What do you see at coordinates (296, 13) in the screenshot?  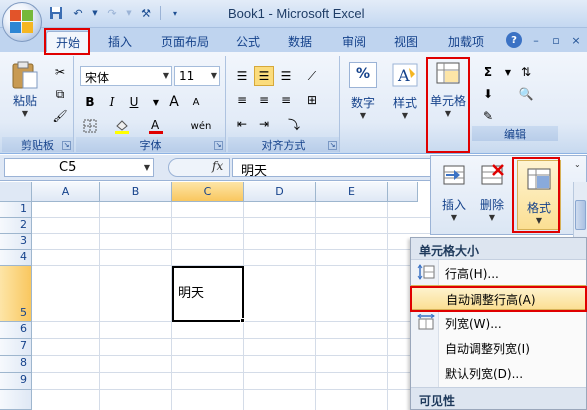 I see `window-title: Book1 - Microsoft Excel` at bounding box center [296, 13].